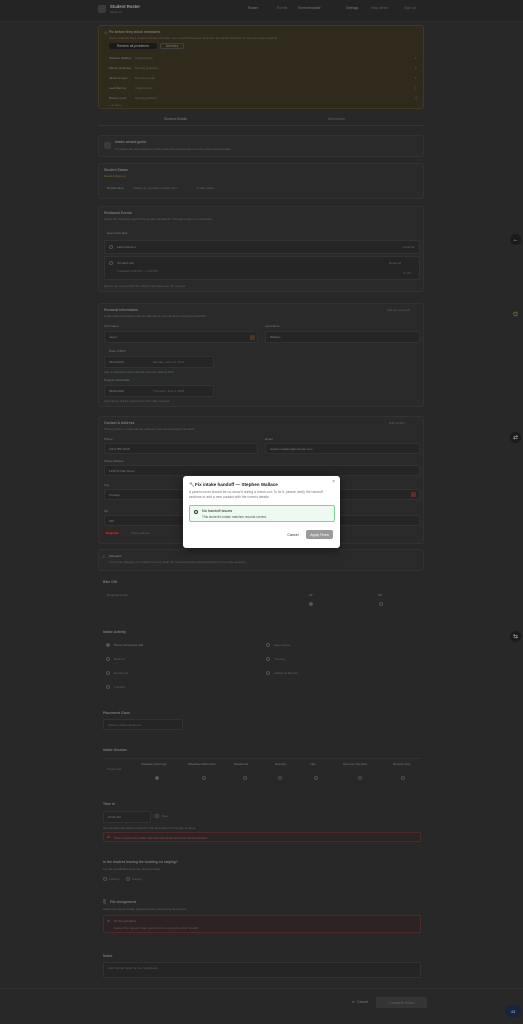 This screenshot has height=1024, width=523. I want to click on wrench-icon: 🔧, so click(192, 484).